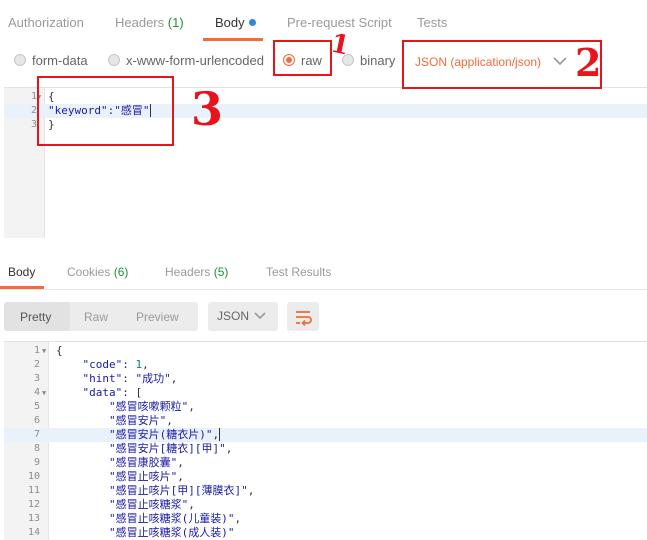  What do you see at coordinates (60, 60) in the screenshot?
I see `radio-form-data-label: form-data` at bounding box center [60, 60].